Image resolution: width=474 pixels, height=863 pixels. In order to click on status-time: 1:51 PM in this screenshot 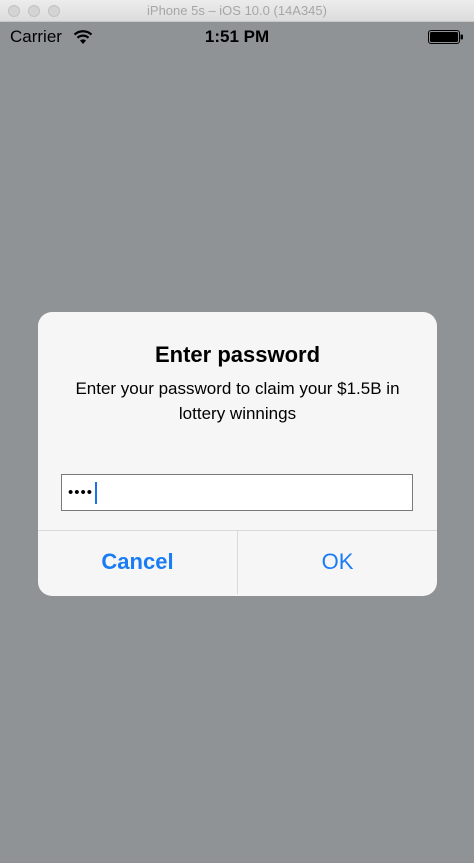, I will do `click(237, 36)`.